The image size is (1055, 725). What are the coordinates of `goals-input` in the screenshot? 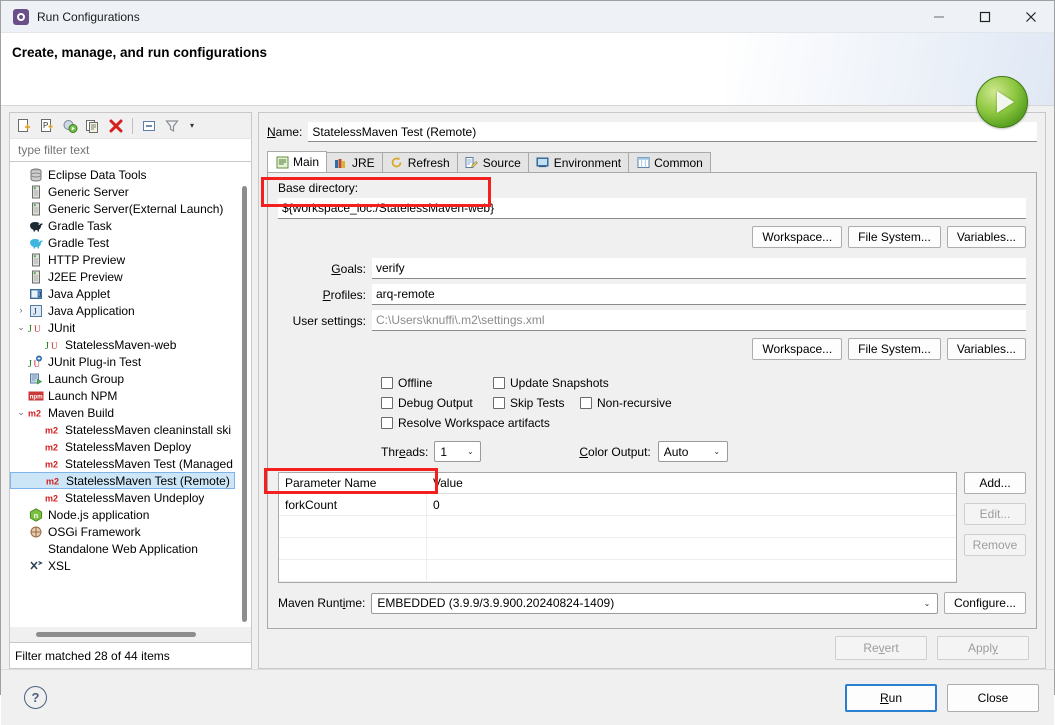 It's located at (699, 268).